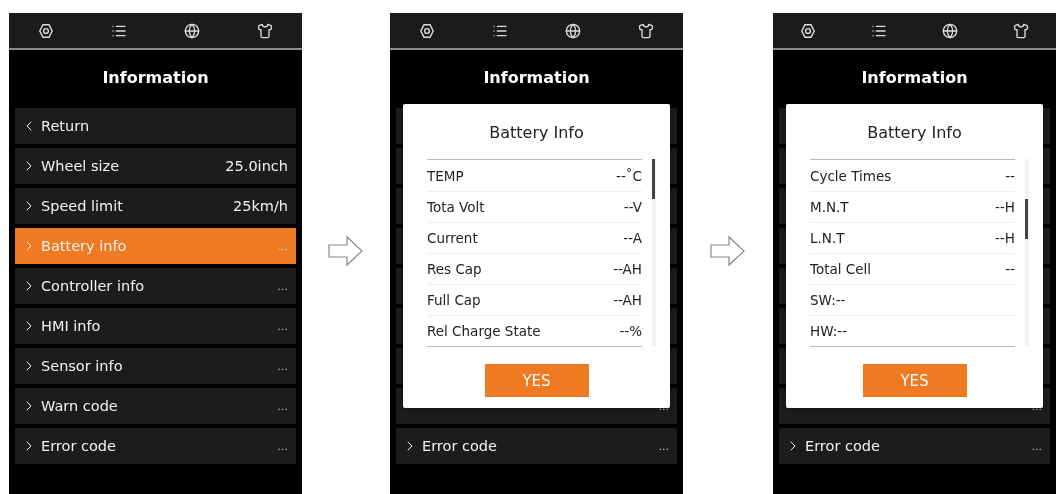  What do you see at coordinates (155, 206) in the screenshot?
I see `menu-item: Speed limit 25km/h` at bounding box center [155, 206].